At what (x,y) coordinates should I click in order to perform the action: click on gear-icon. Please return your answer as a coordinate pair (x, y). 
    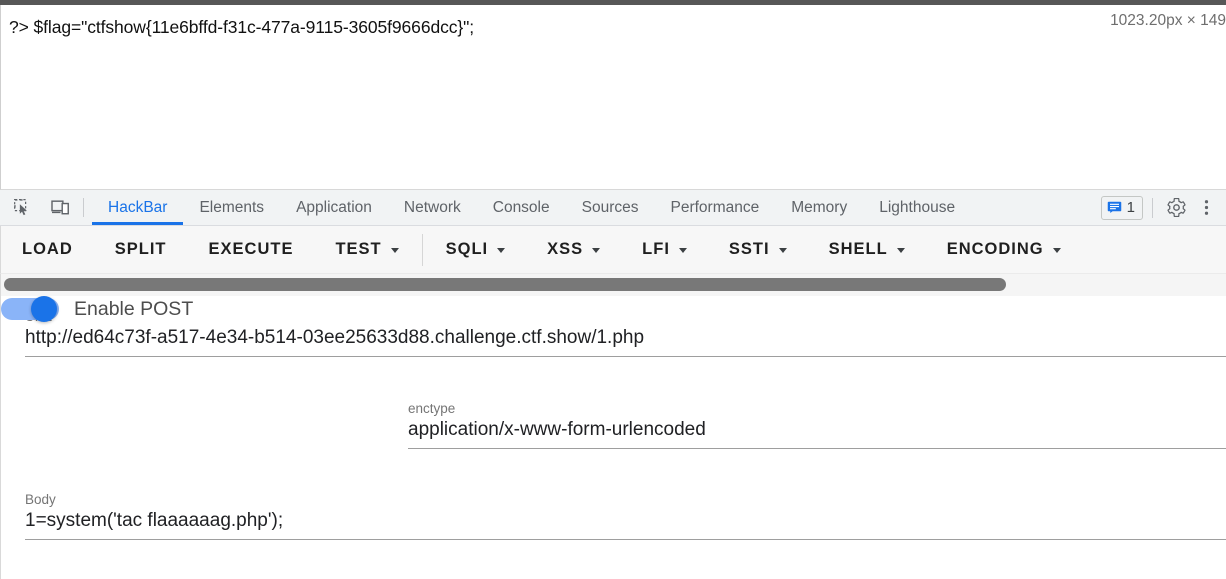
    Looking at the image, I should click on (1176, 208).